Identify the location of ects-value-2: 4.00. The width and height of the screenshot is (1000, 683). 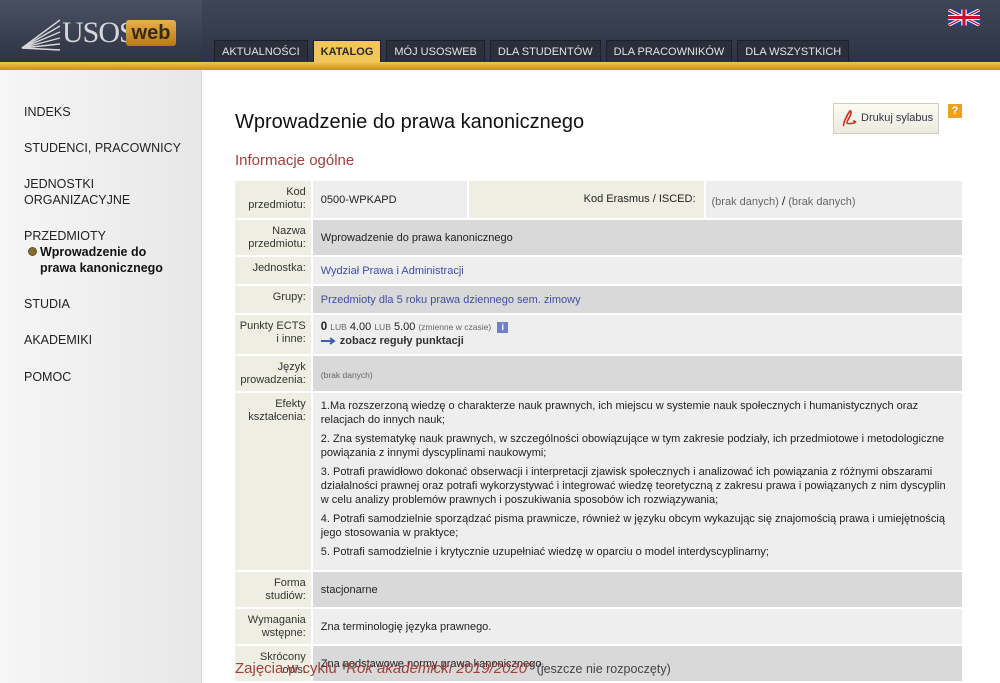
(360, 327).